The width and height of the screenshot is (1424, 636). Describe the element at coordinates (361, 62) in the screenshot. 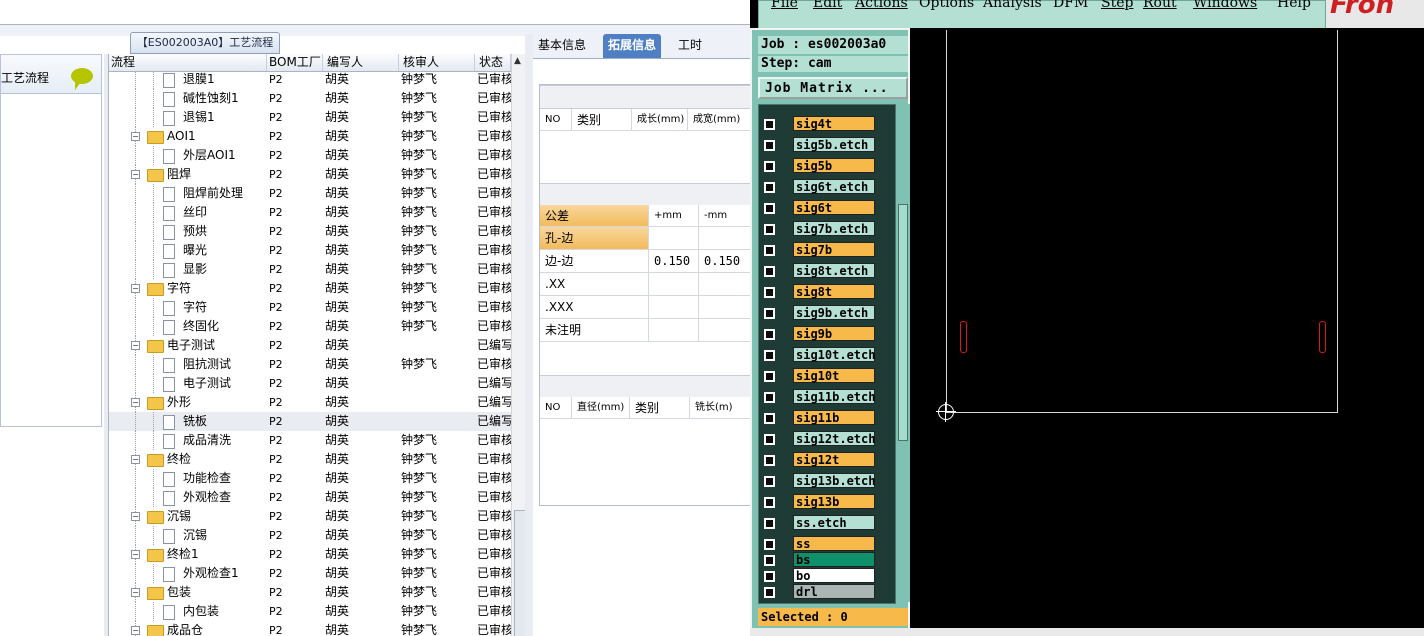

I see `column-header-writer: 编写人` at that location.